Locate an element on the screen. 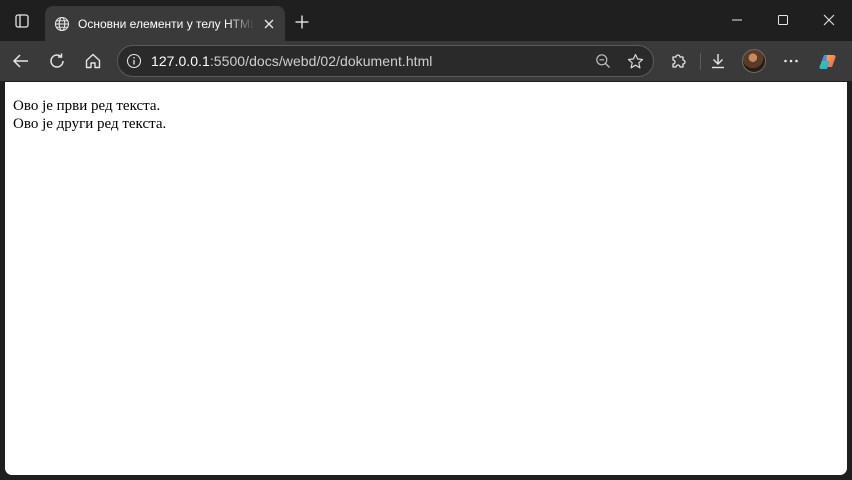  minimize-icon is located at coordinates (737, 20).